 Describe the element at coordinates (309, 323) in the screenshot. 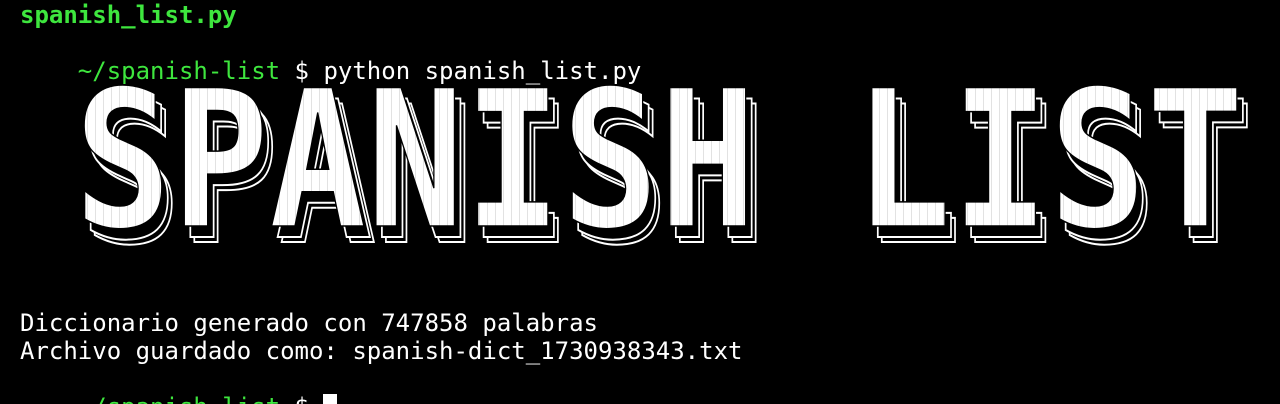

I see `output-line-dictionary: Diccionario generado con 747858 palabras` at that location.